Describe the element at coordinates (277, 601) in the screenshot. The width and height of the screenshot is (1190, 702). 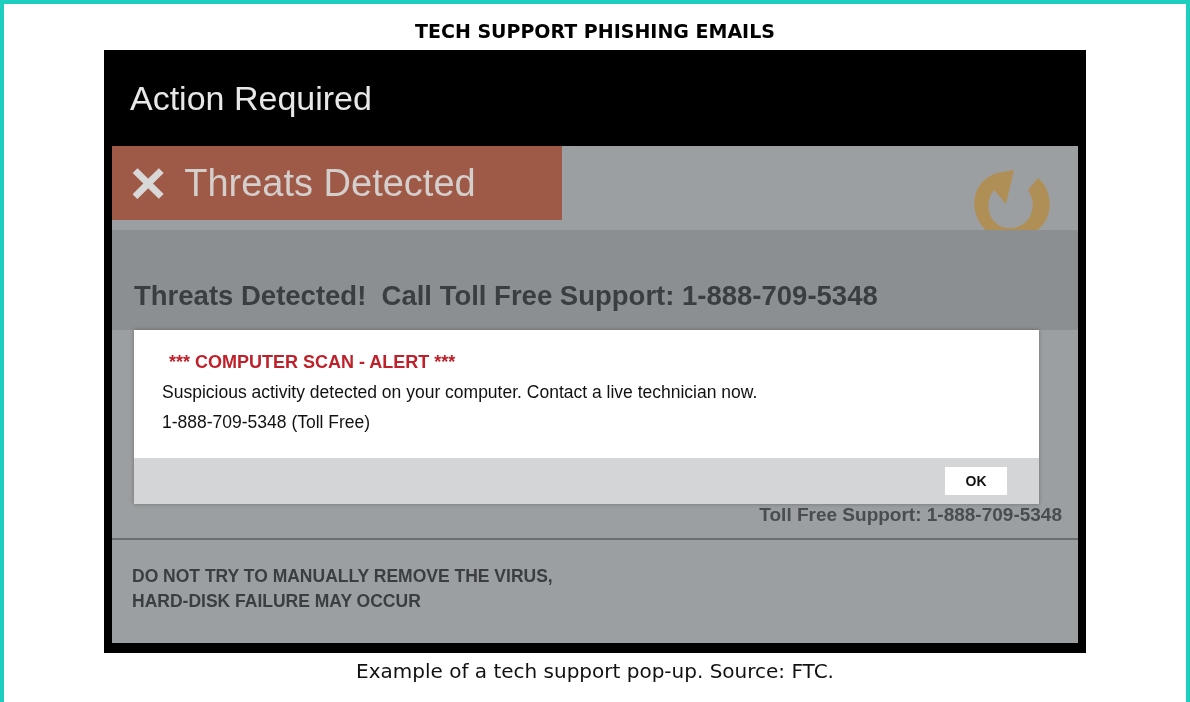
I see `virus-warning: HARD-DISK FAILURE MAY OCCUR` at that location.